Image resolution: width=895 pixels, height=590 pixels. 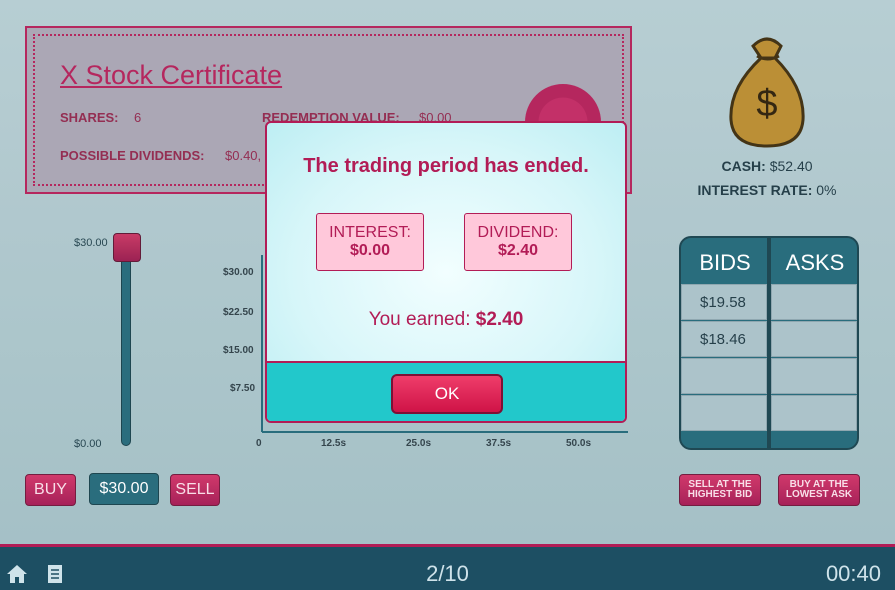 What do you see at coordinates (419, 319) in the screenshot?
I see `earned-label: You earned:` at bounding box center [419, 319].